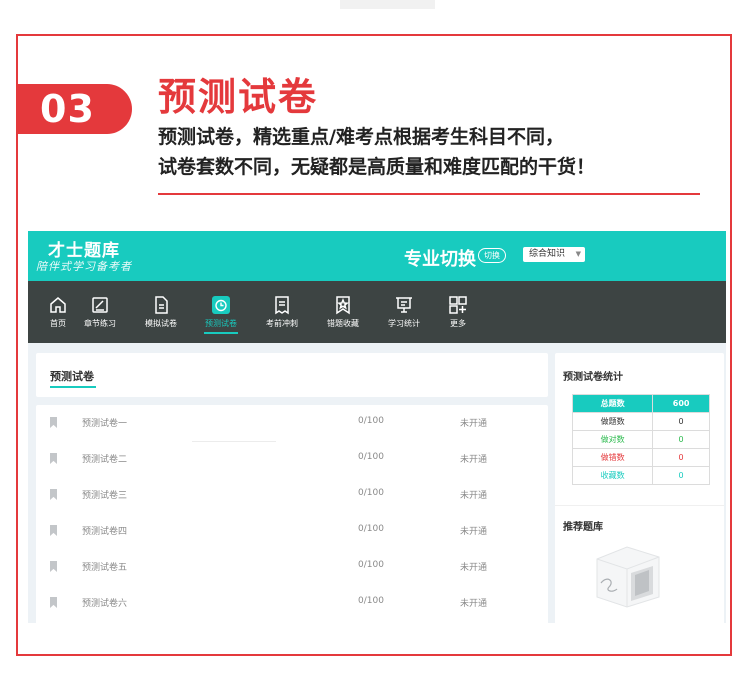 This screenshot has height=689, width=750. I want to click on description-line-1: 预测试卷，精选重点/难考点根据考生科目不同，, so click(361, 137).